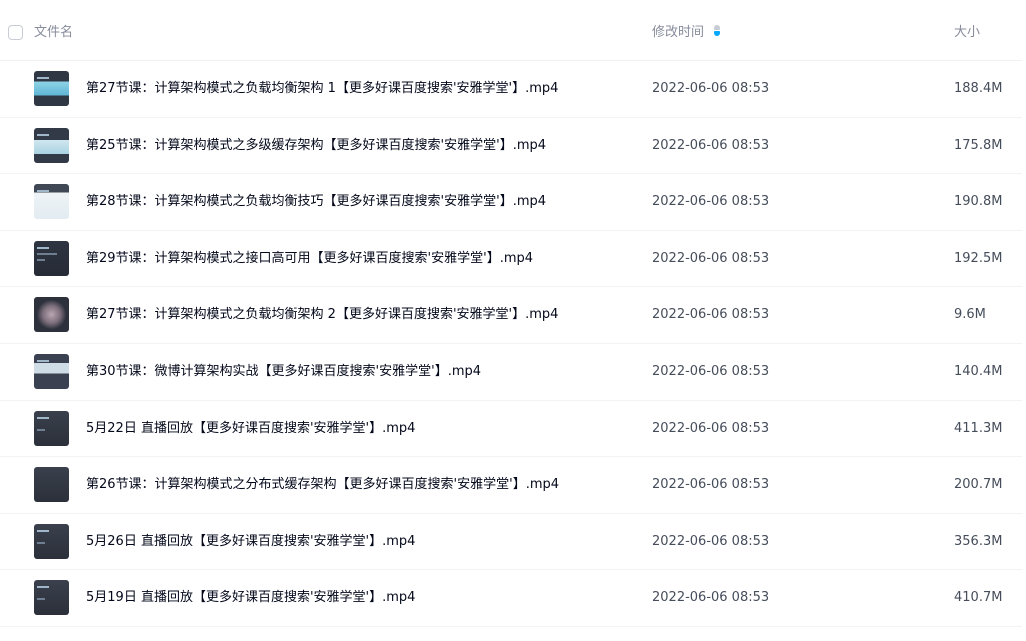 This screenshot has width=1026, height=641. What do you see at coordinates (678, 32) in the screenshot?
I see `column-header-time-label: 修改时间` at bounding box center [678, 32].